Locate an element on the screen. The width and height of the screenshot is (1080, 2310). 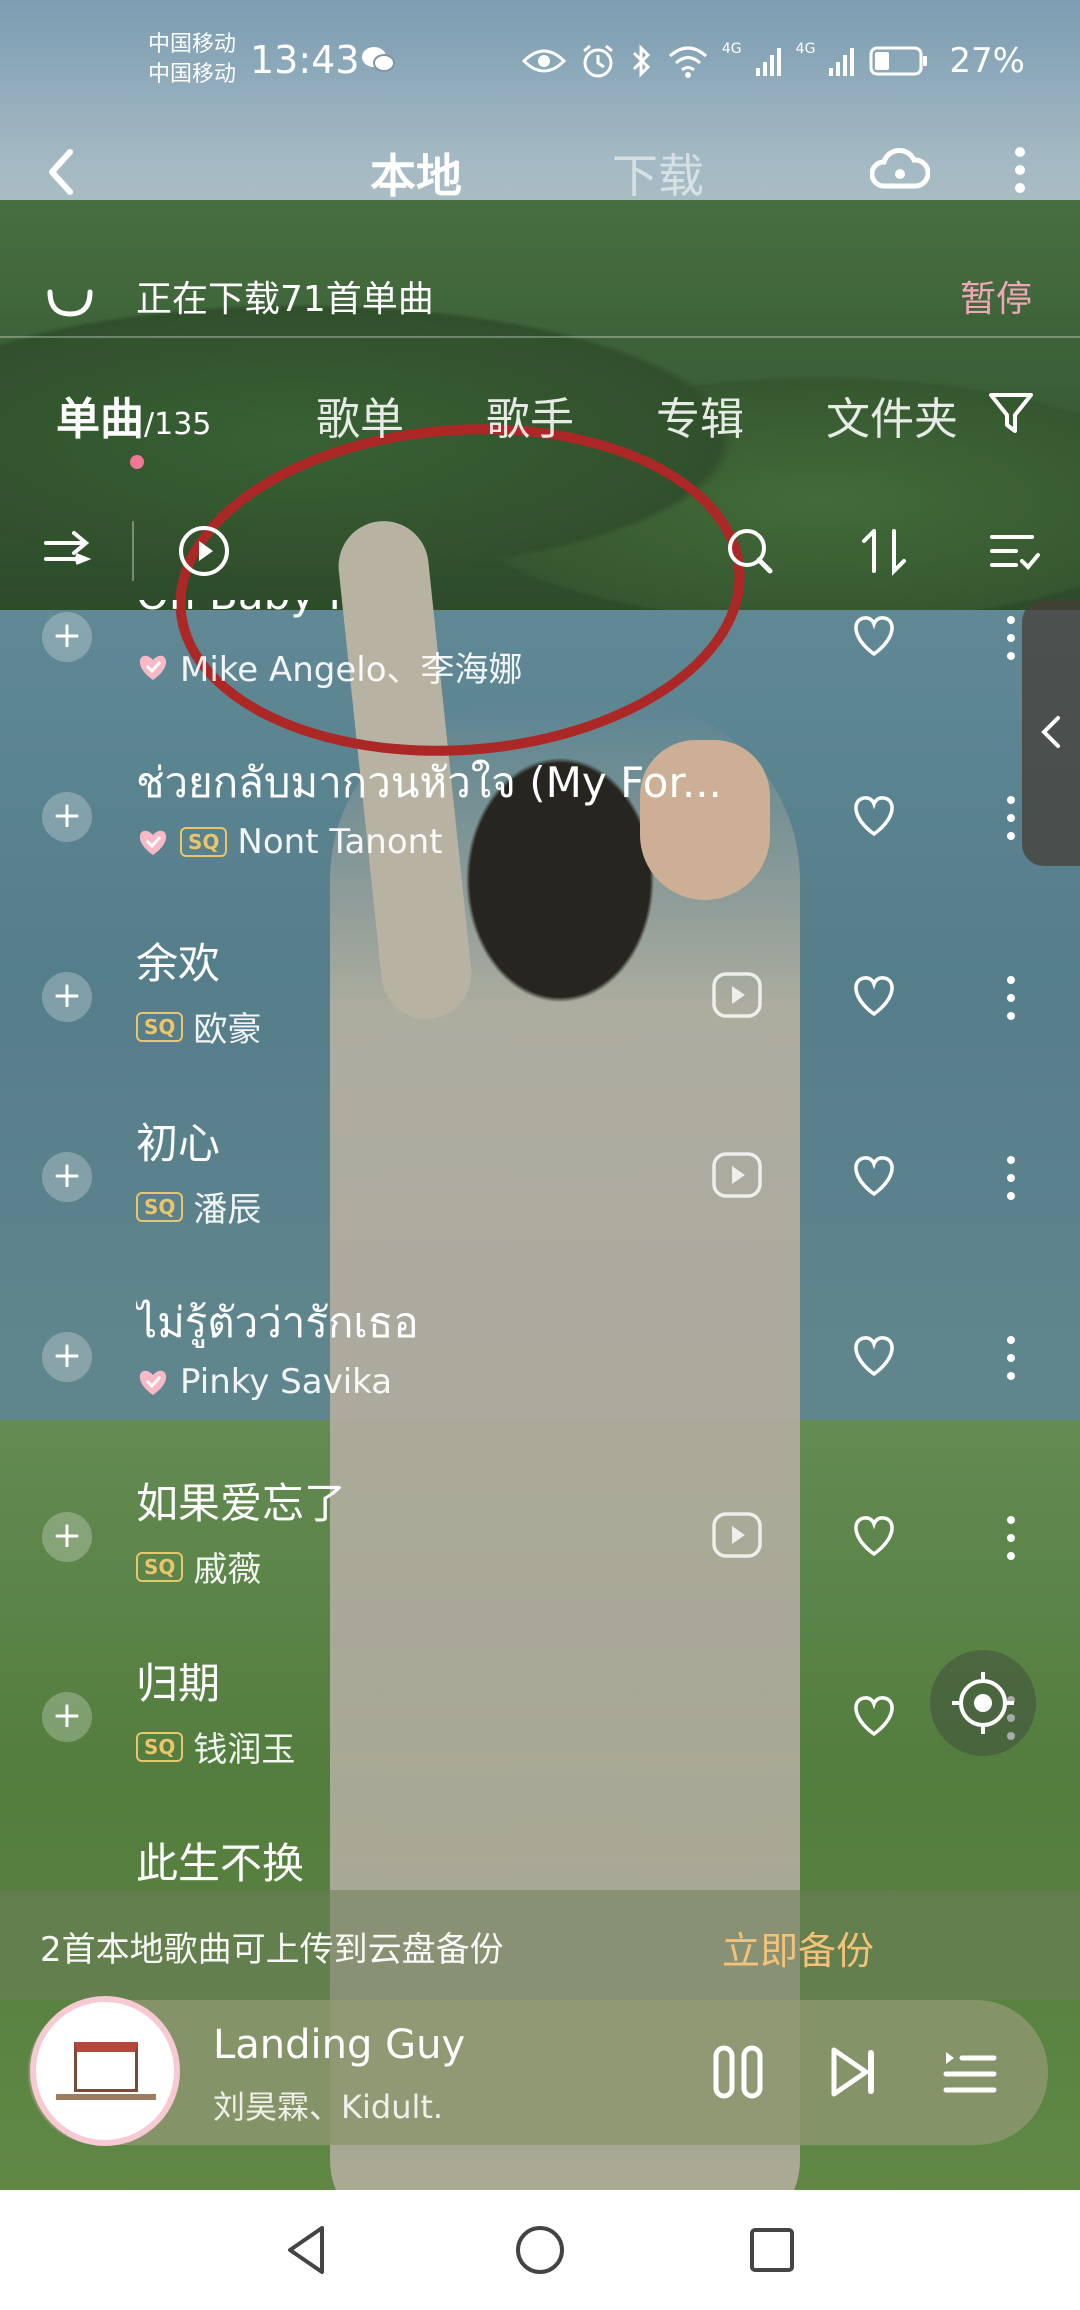
next-track-icon is located at coordinates (854, 2072).